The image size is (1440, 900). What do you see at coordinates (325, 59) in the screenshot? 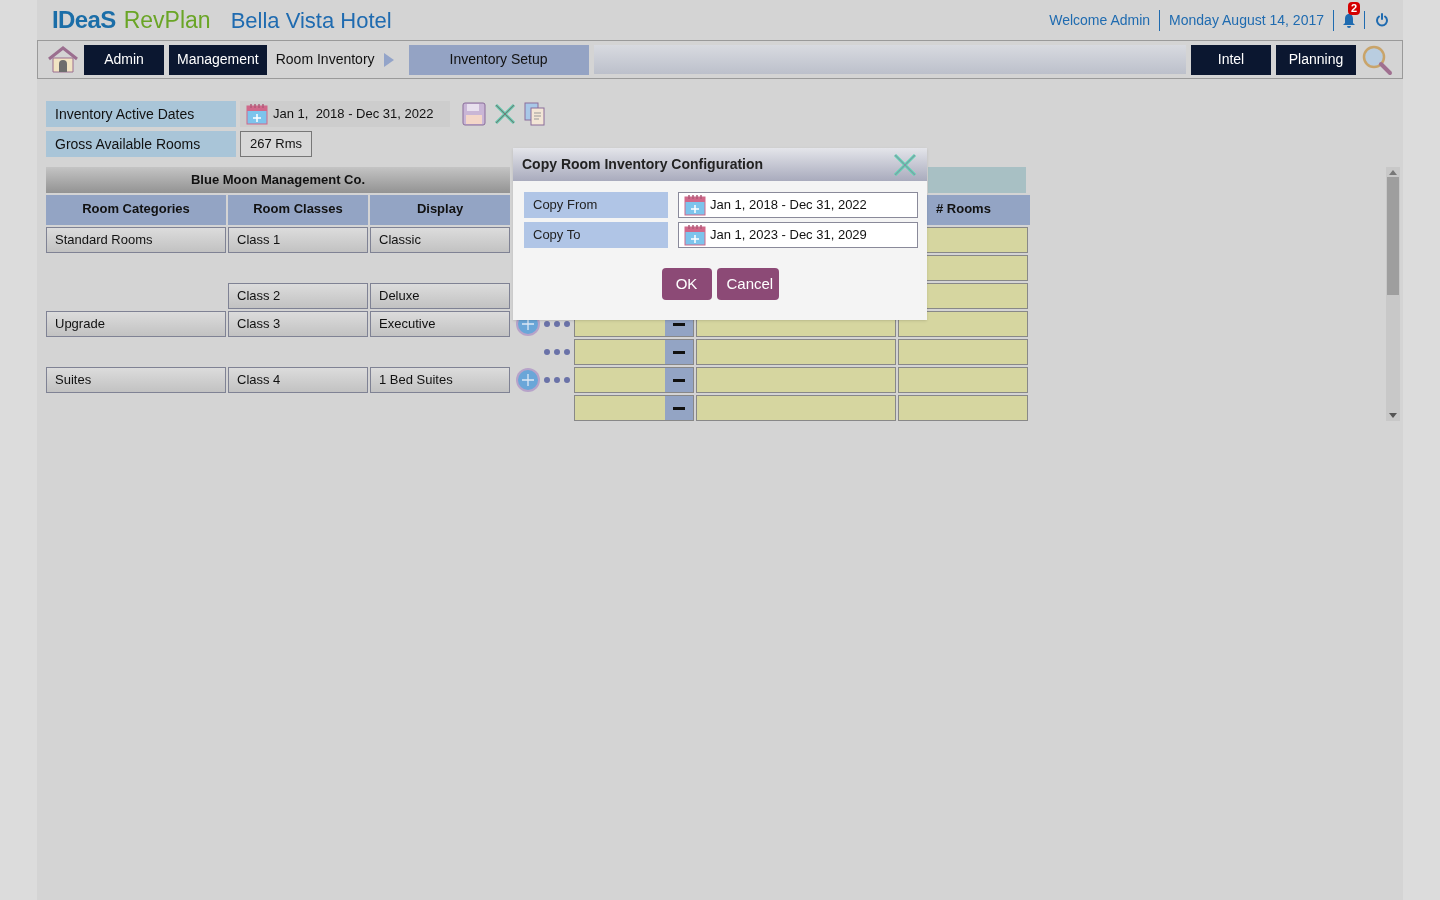
I see `breadcrumb-link: Room Inventory` at bounding box center [325, 59].